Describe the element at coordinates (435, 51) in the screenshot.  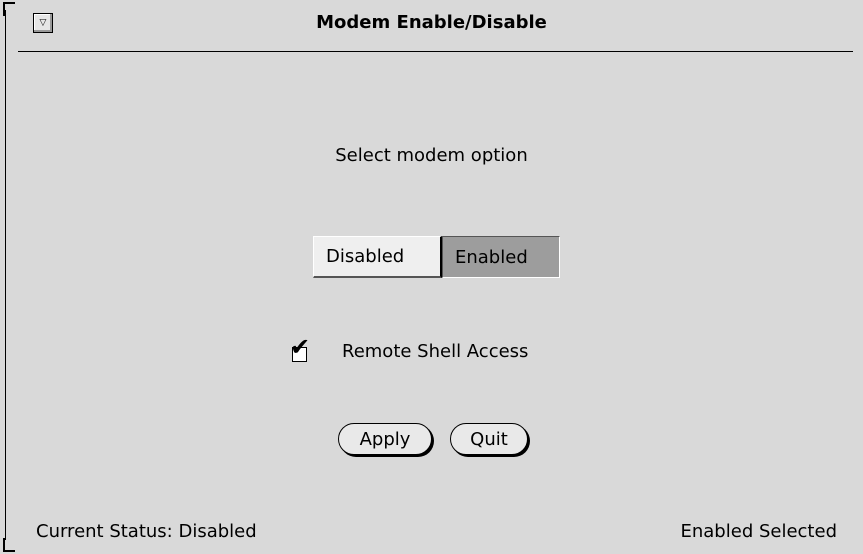
I see `title-divider` at that location.